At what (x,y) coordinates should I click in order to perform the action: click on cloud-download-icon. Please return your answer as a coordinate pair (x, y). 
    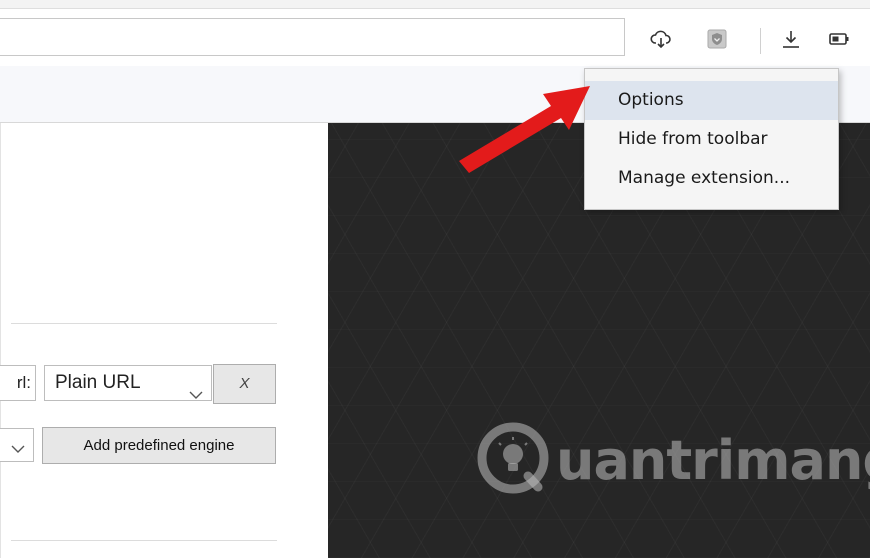
    Looking at the image, I should click on (661, 39).